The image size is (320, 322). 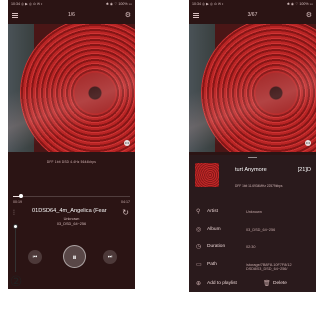 What do you see at coordinates (259, 186) in the screenshot?
I see `sheet-format-info: DFF 1bit 11.6934MHz 22579kbps` at bounding box center [259, 186].